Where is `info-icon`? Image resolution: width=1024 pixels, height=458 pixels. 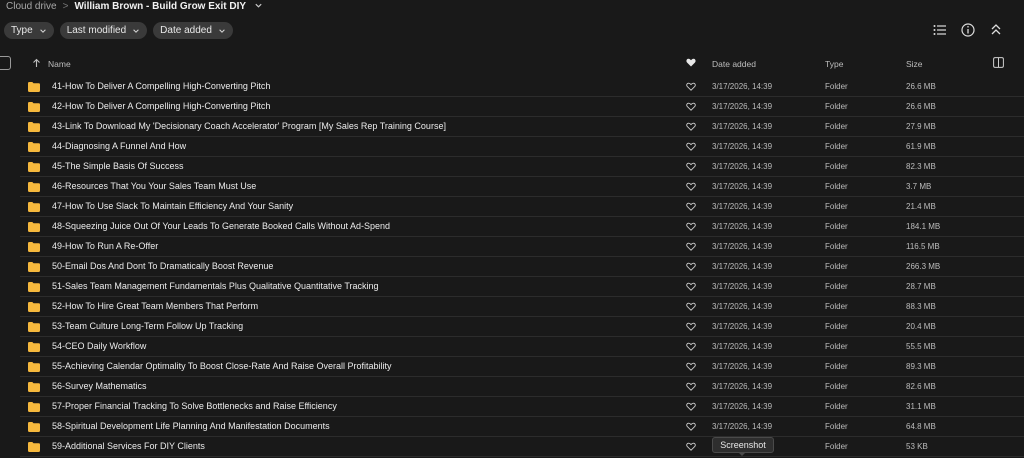
info-icon is located at coordinates (968, 30).